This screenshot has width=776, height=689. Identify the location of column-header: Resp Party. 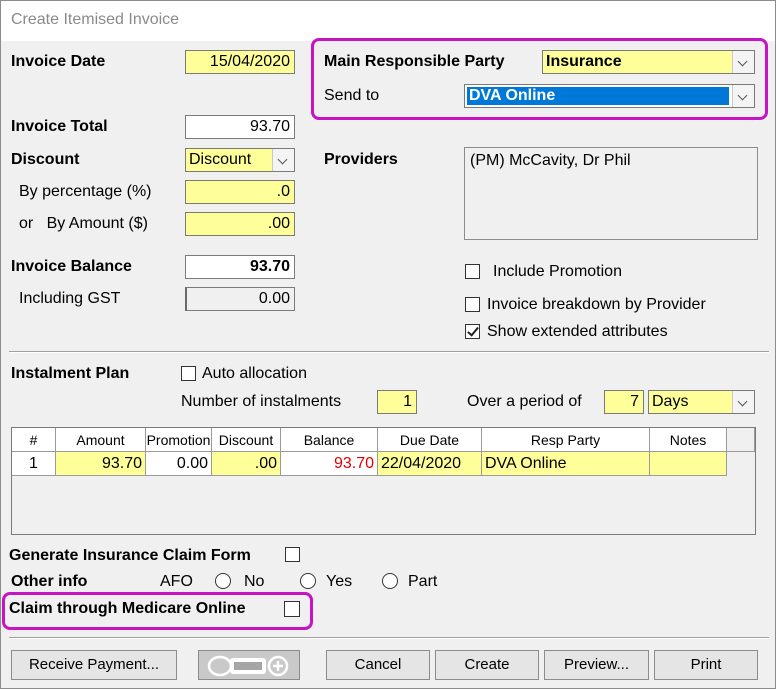
(566, 440).